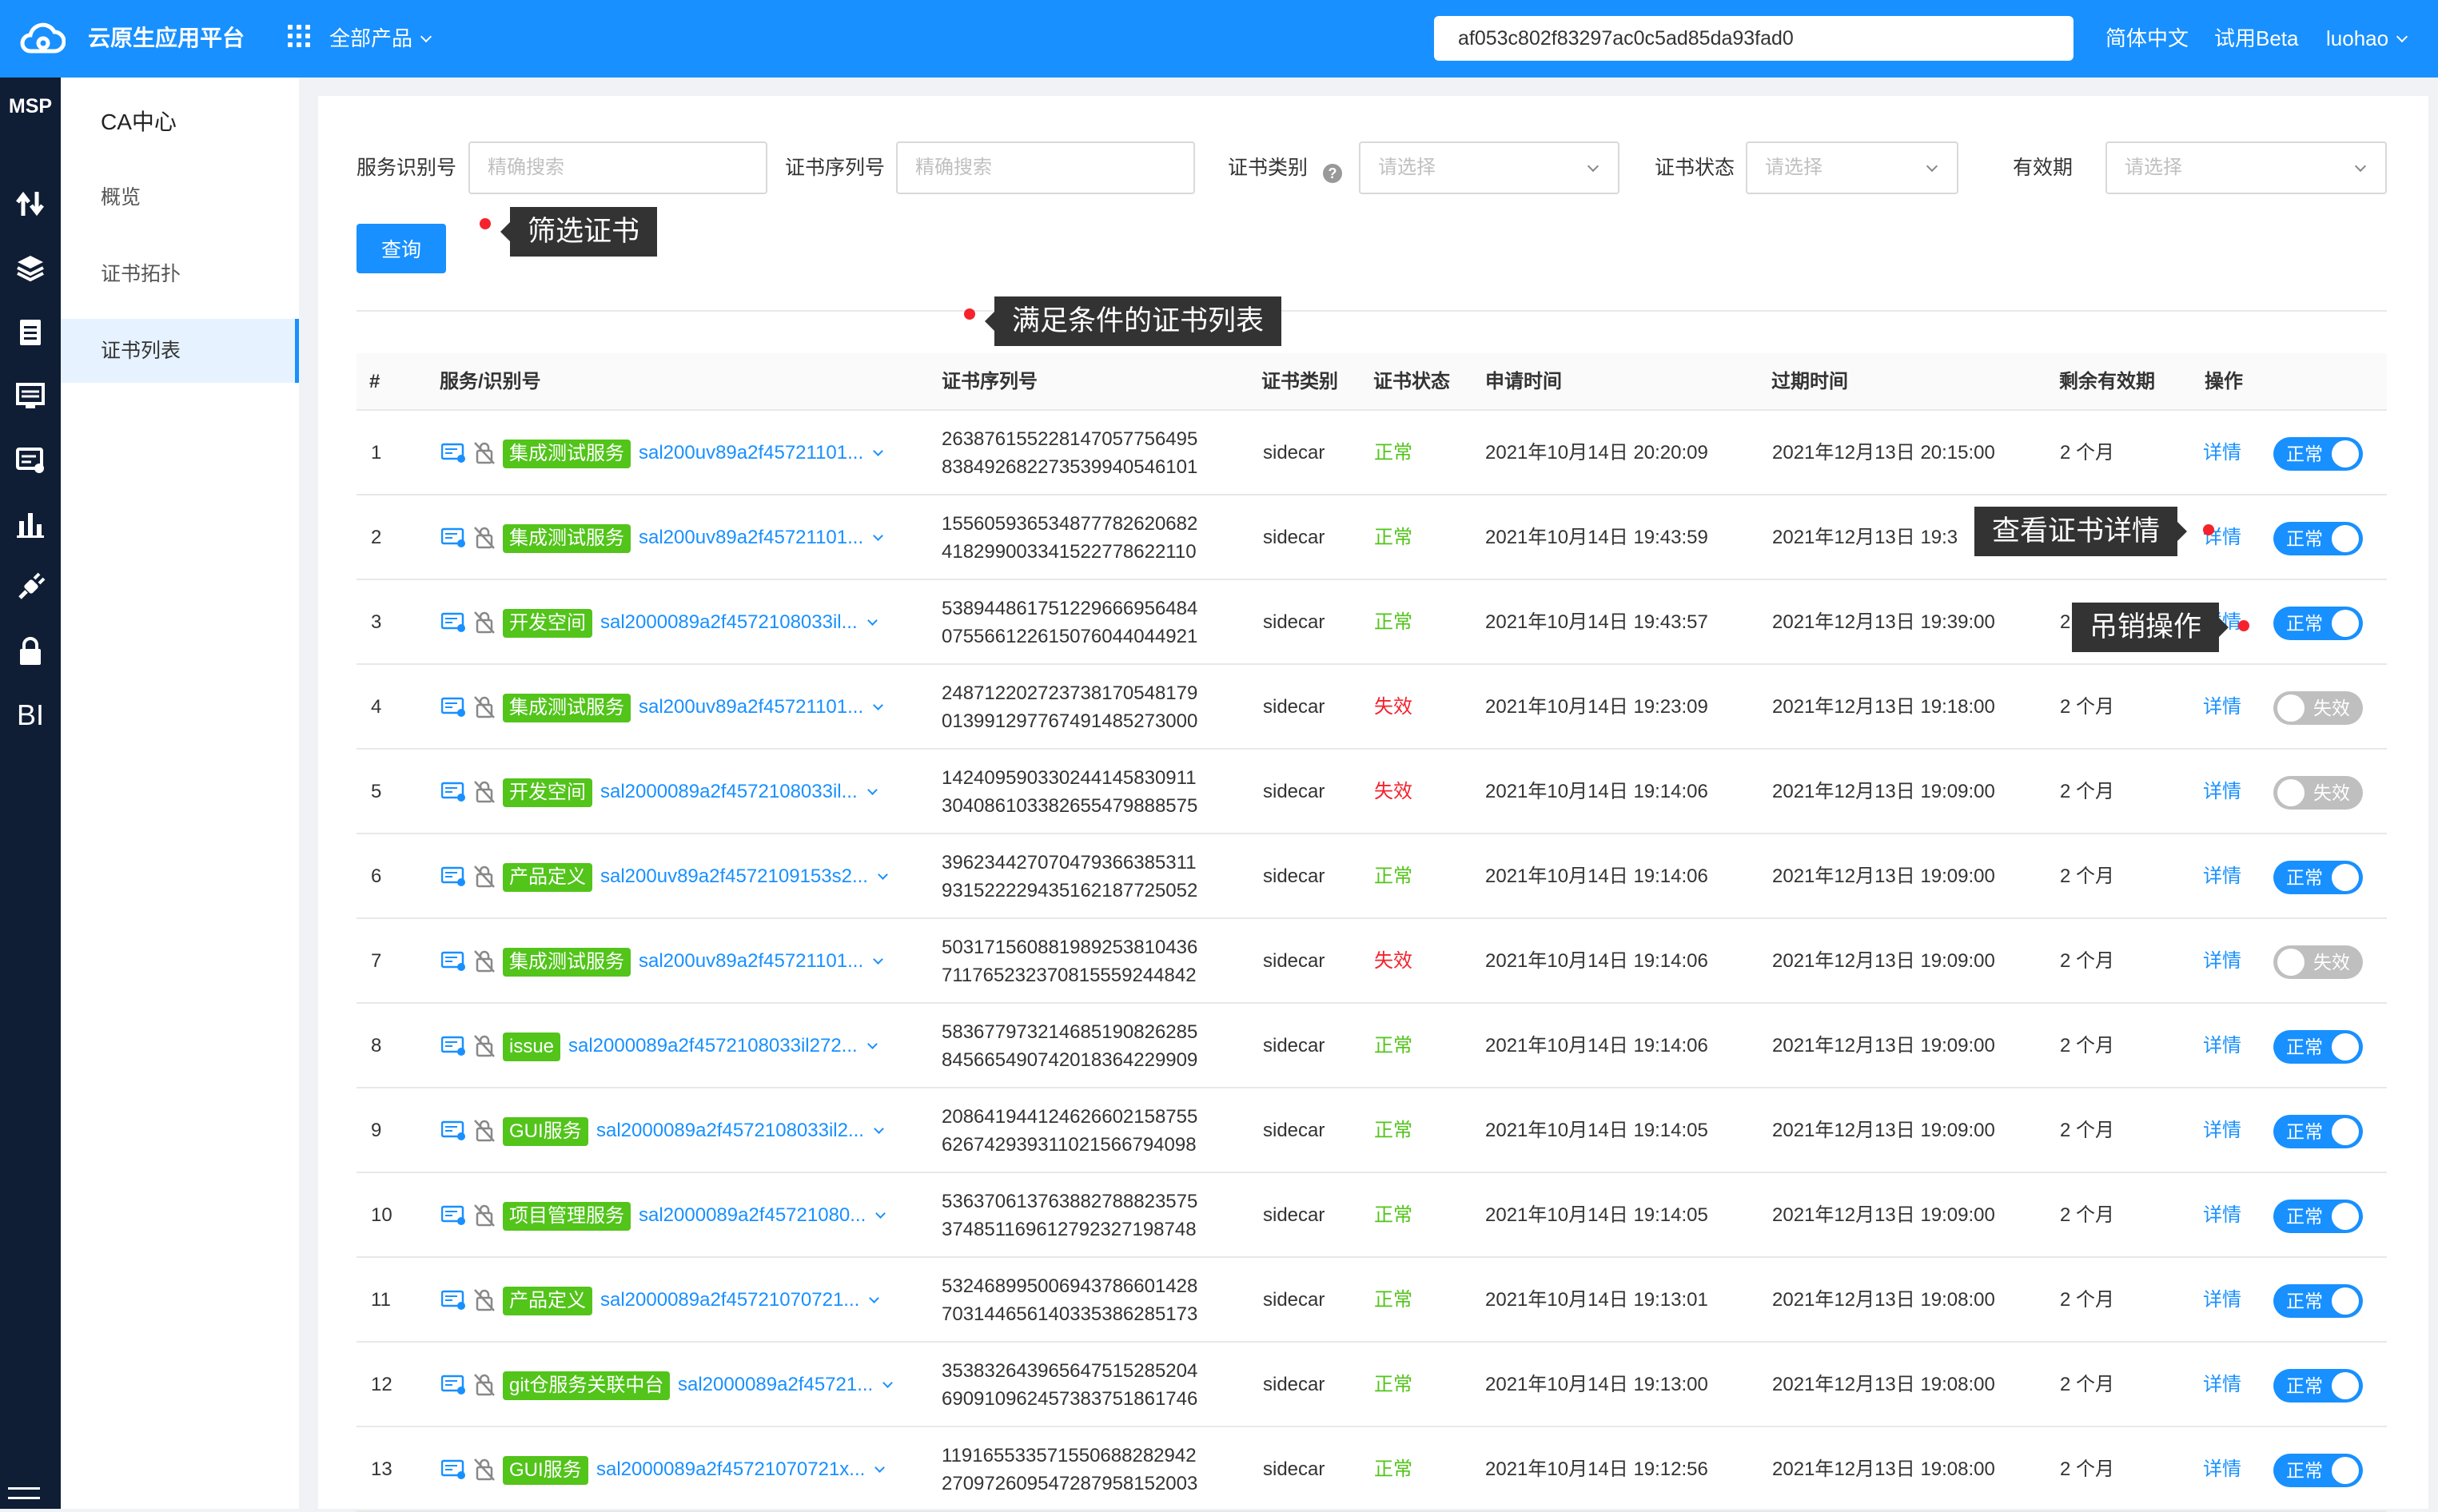 This screenshot has height=1512, width=2438. I want to click on query-button: 查询, so click(401, 248).